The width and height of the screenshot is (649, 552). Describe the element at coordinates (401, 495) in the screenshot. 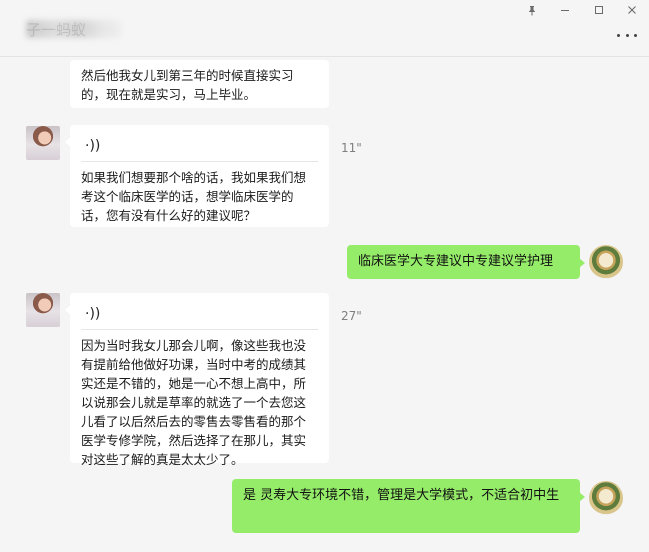

I see `message-text: 是 灵寿大专环境不错，管理是大学模式，不适合初中生` at that location.